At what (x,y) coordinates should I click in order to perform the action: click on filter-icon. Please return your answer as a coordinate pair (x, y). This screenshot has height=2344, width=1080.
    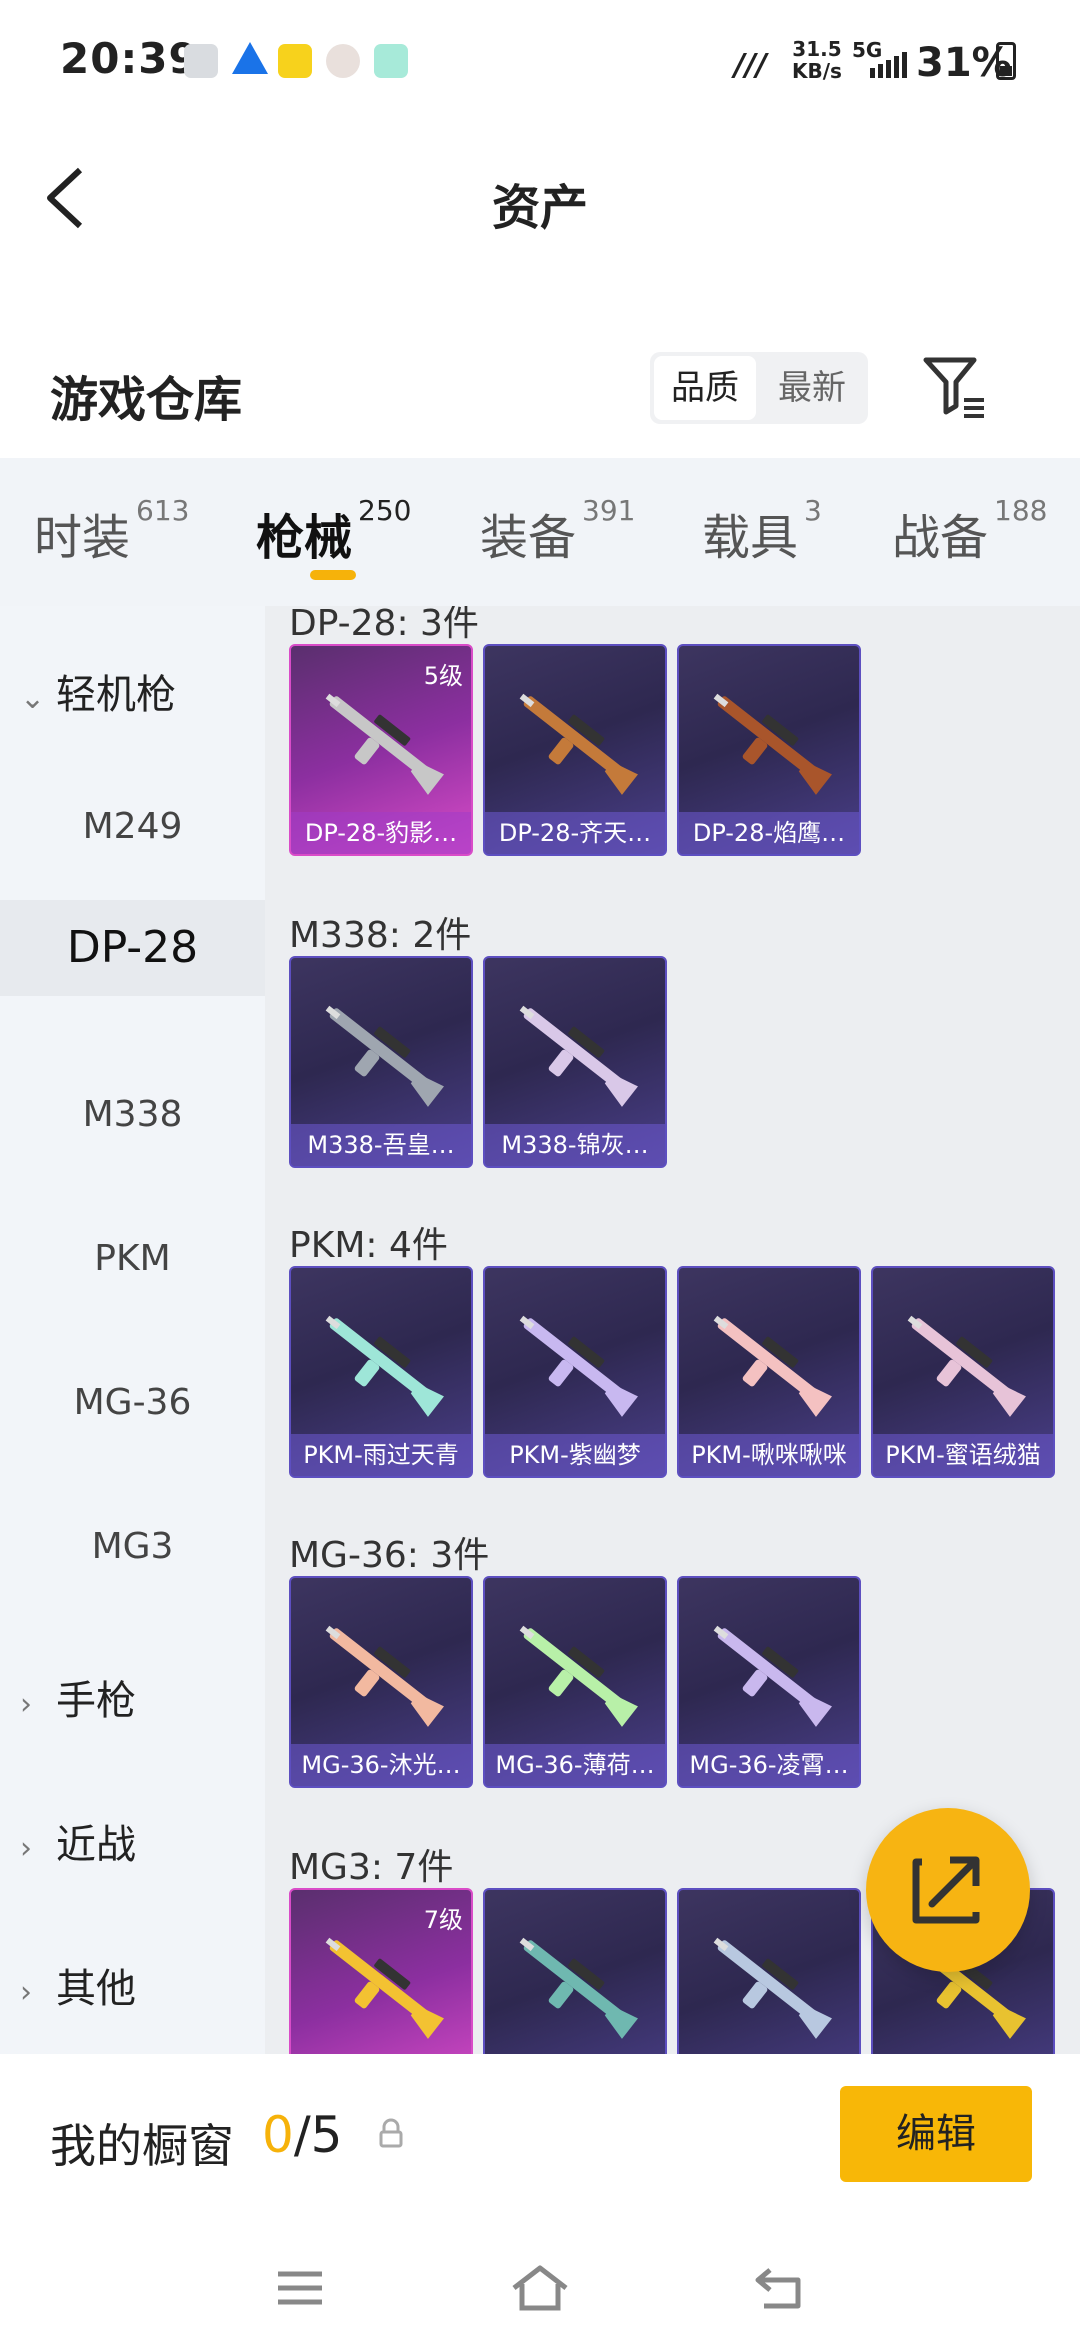
    Looking at the image, I should click on (953, 387).